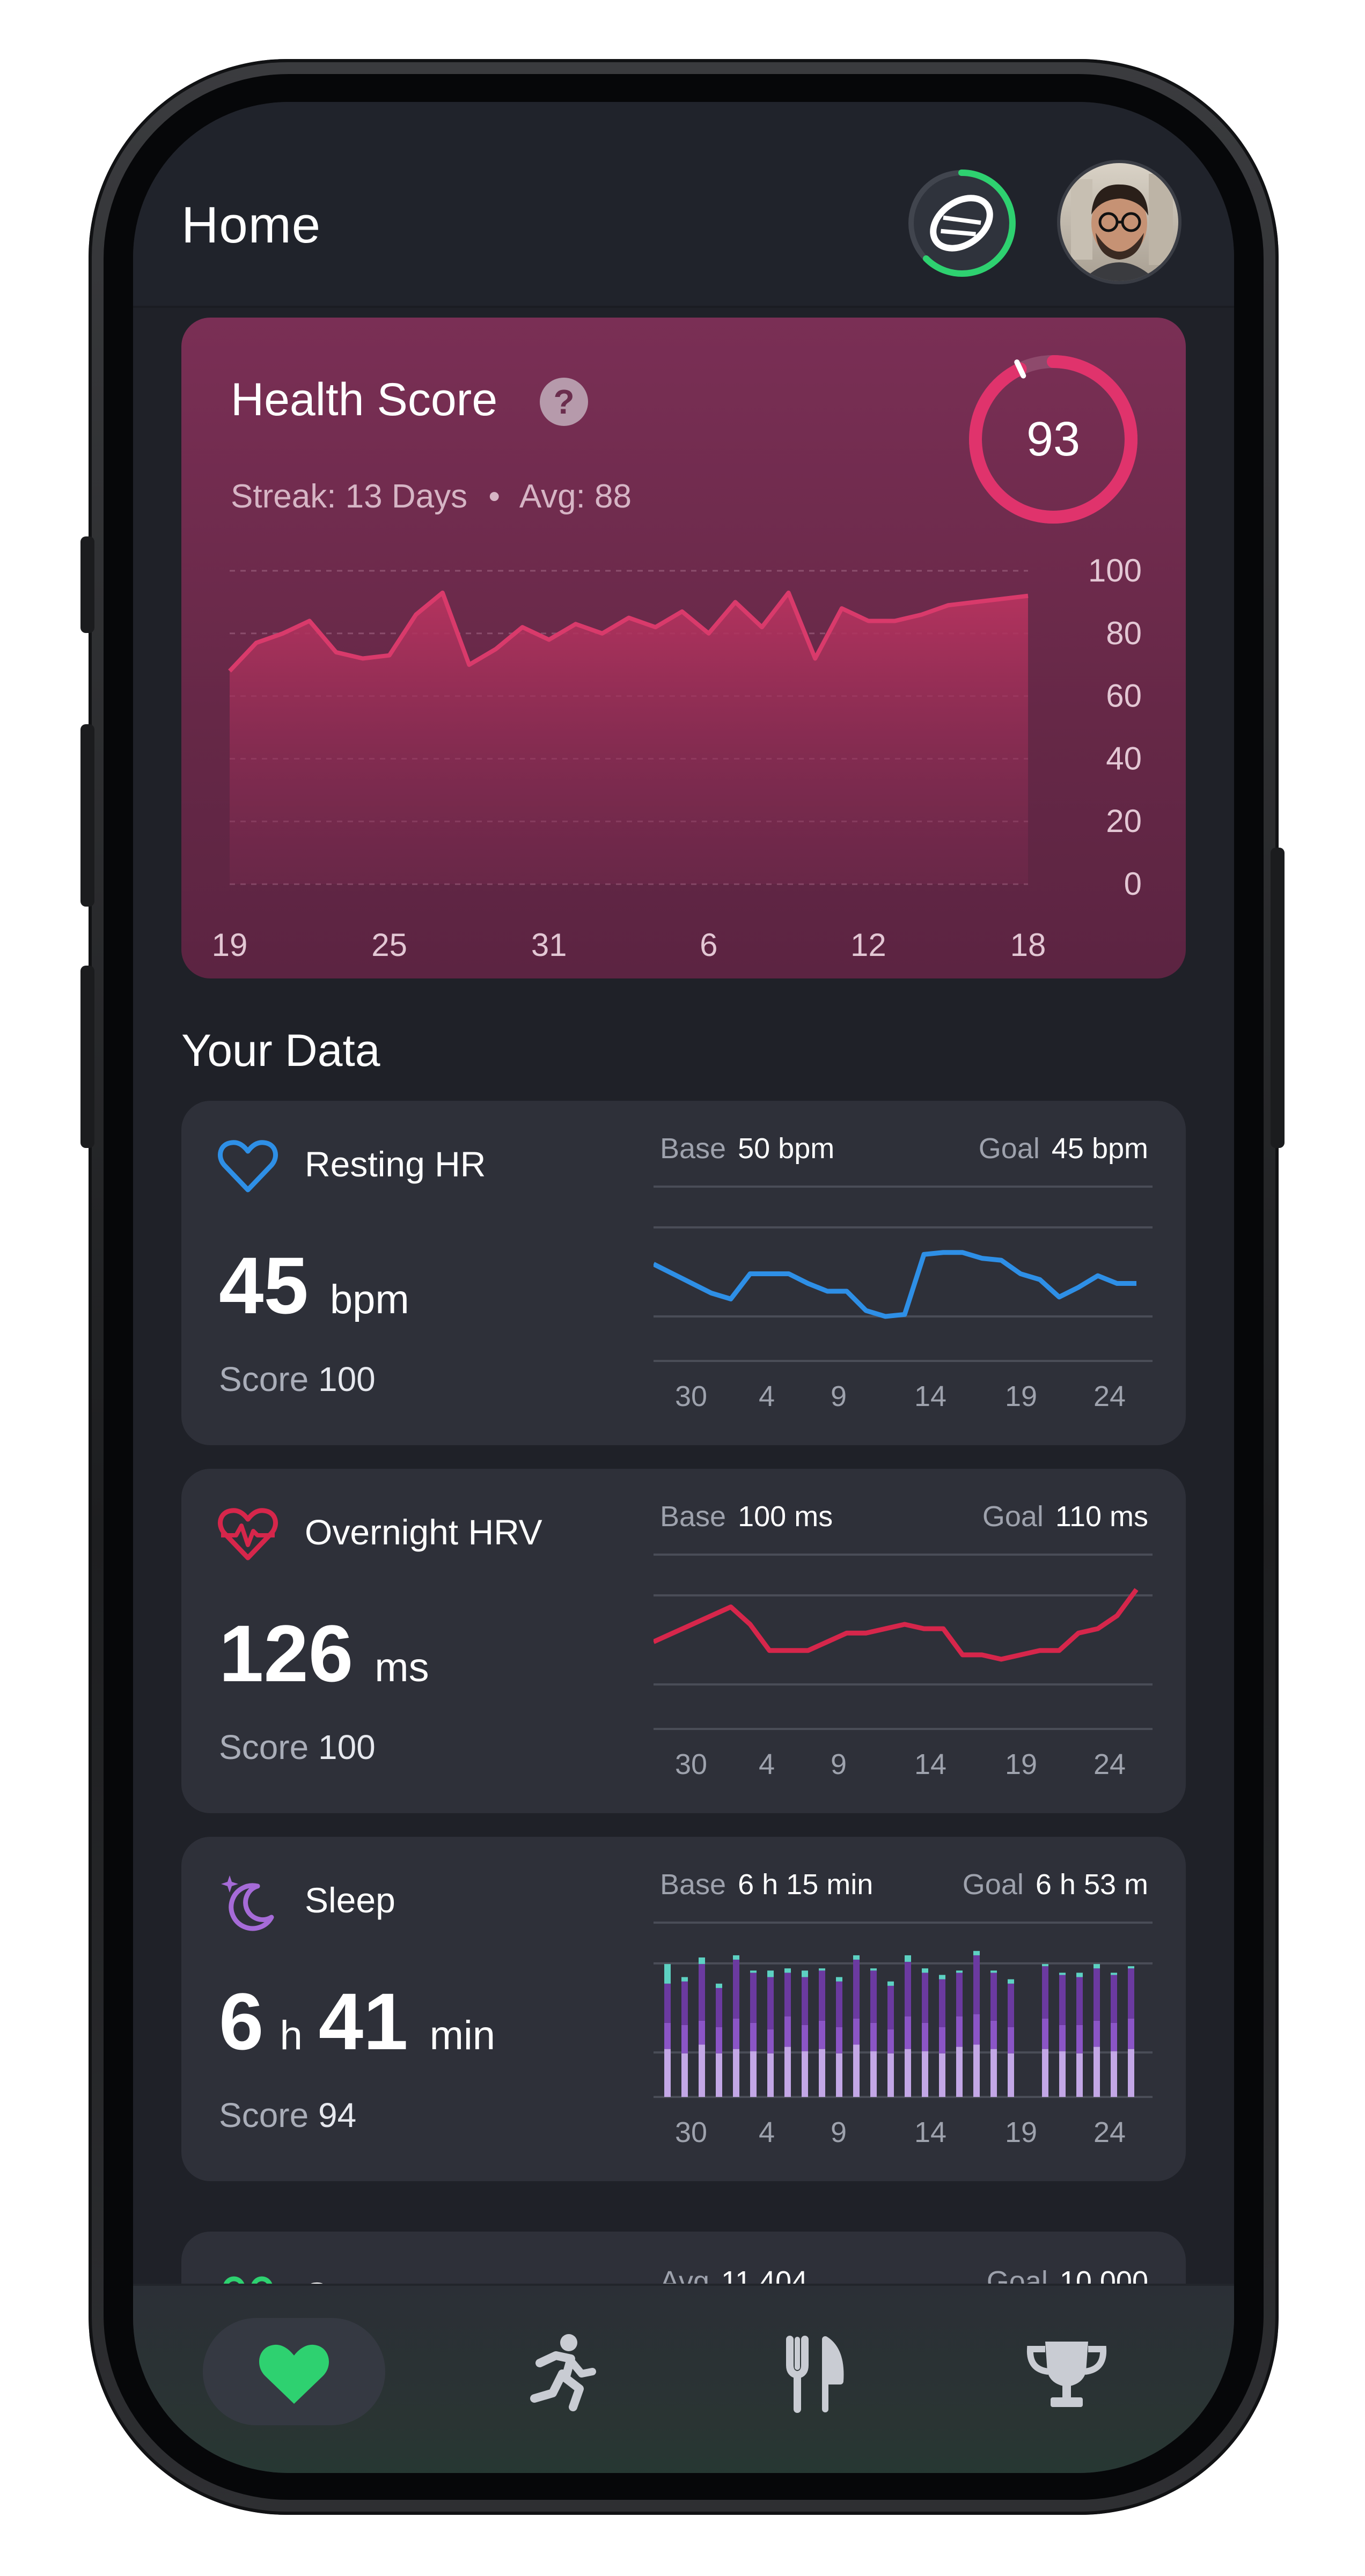 This screenshot has width=1365, height=2576. What do you see at coordinates (325, 1285) in the screenshot?
I see `resting-hr-value: 45 bpm` at bounding box center [325, 1285].